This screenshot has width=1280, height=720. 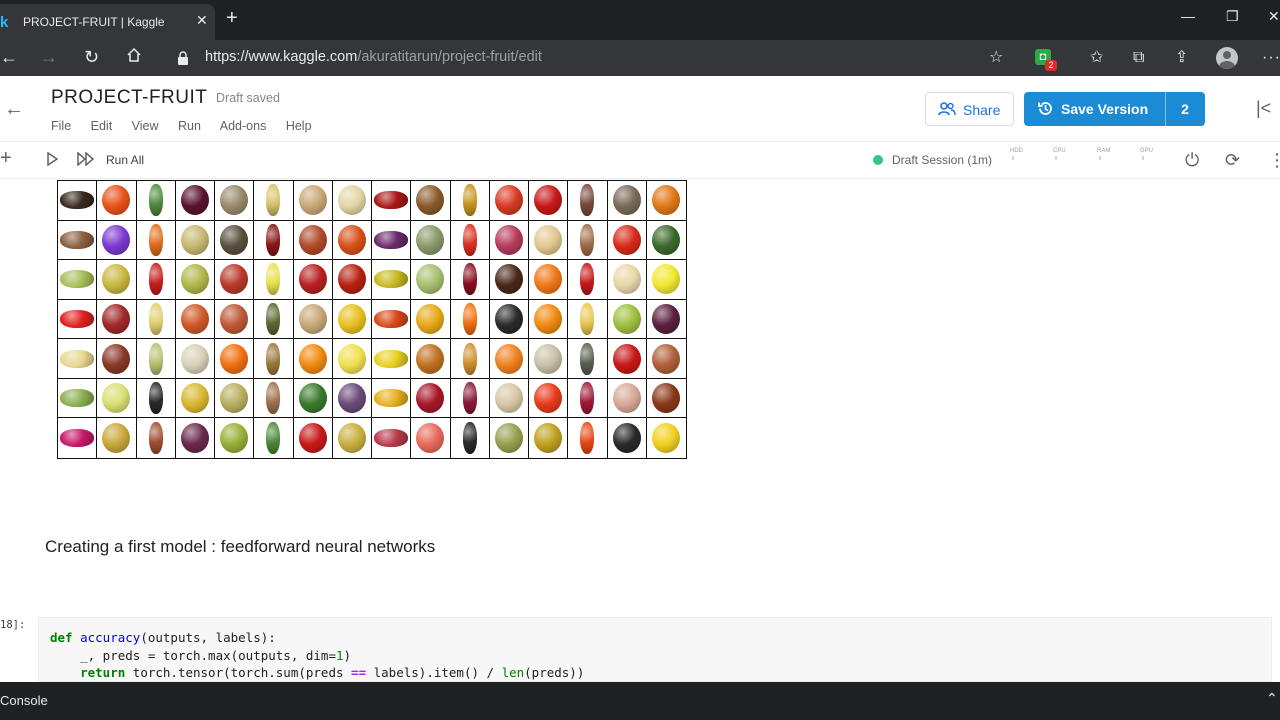 I want to click on share-page-icon: ⇪, so click(x=1181, y=58).